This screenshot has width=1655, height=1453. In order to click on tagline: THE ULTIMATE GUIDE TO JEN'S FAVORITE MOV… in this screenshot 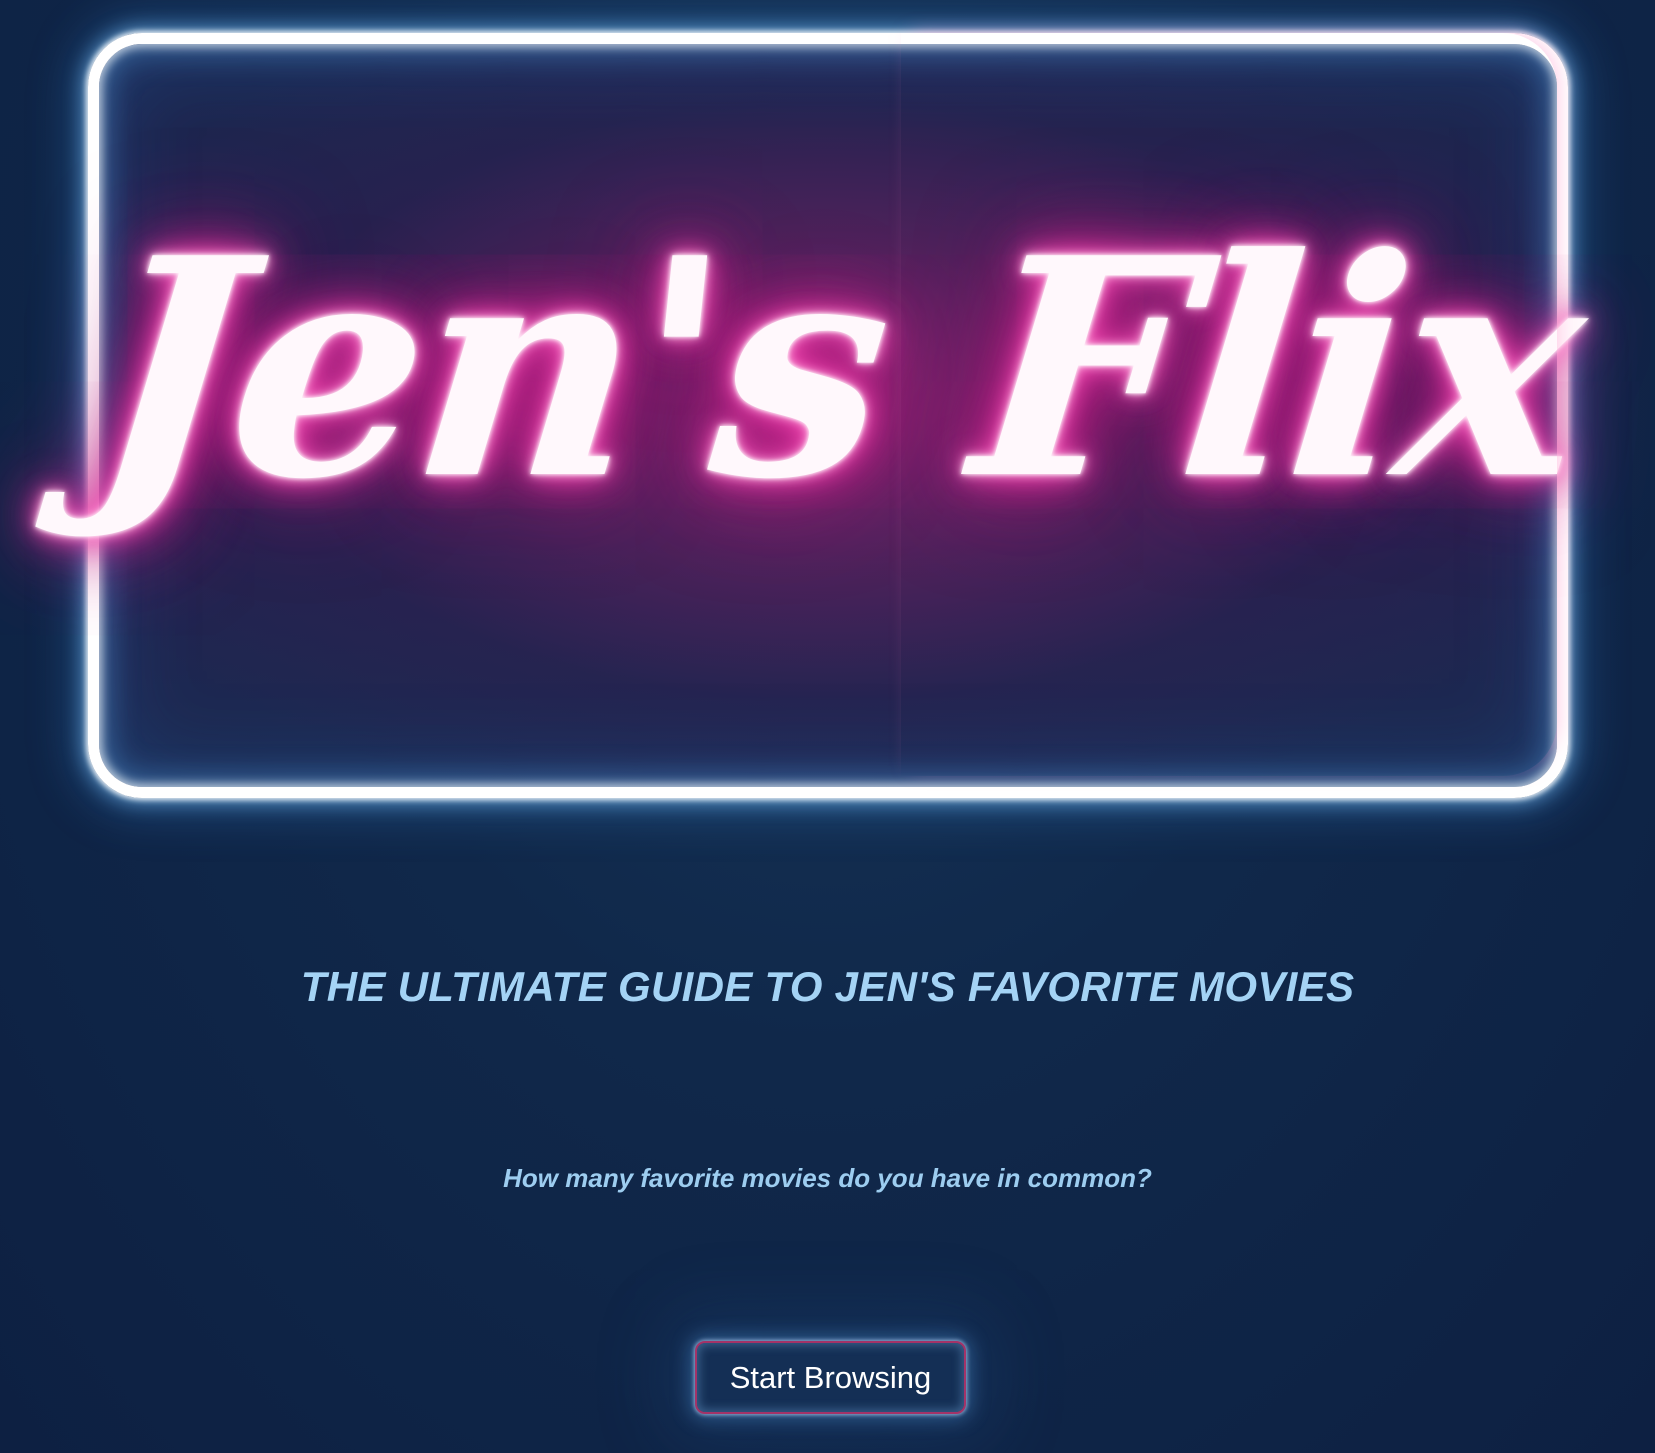, I will do `click(827, 986)`.